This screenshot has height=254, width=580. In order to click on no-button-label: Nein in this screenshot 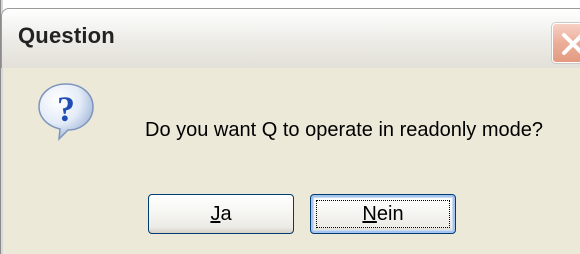, I will do `click(382, 214)`.